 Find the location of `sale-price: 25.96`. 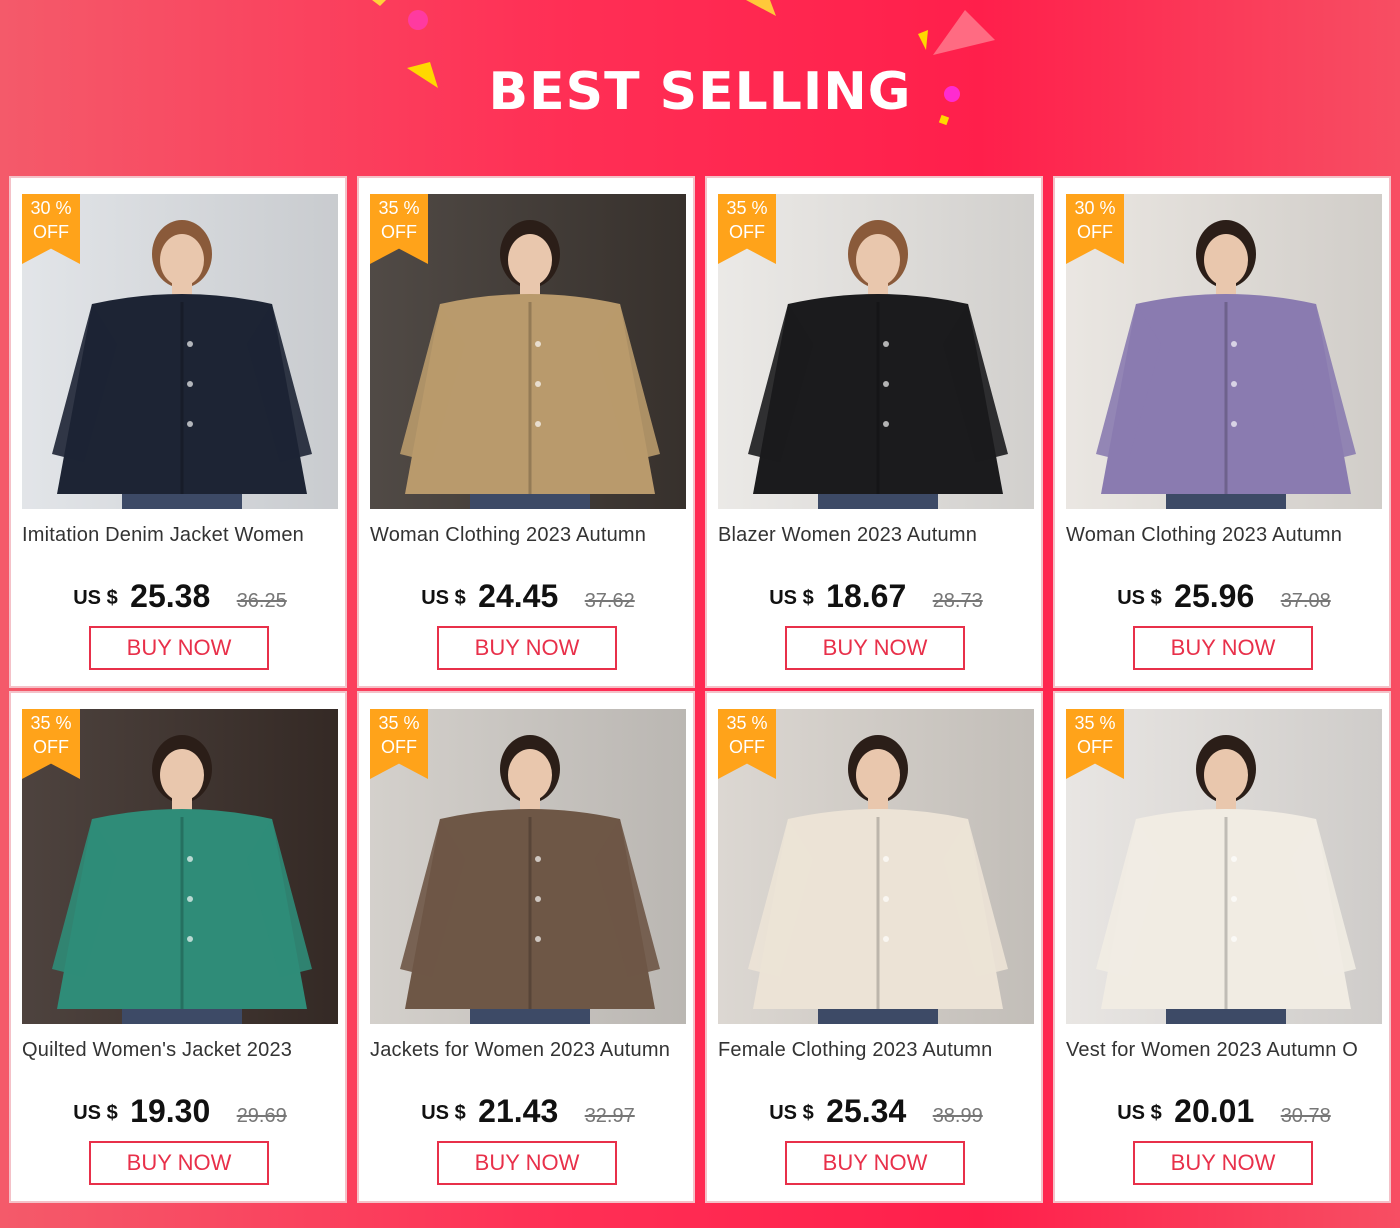

sale-price: 25.96 is located at coordinates (1214, 596).